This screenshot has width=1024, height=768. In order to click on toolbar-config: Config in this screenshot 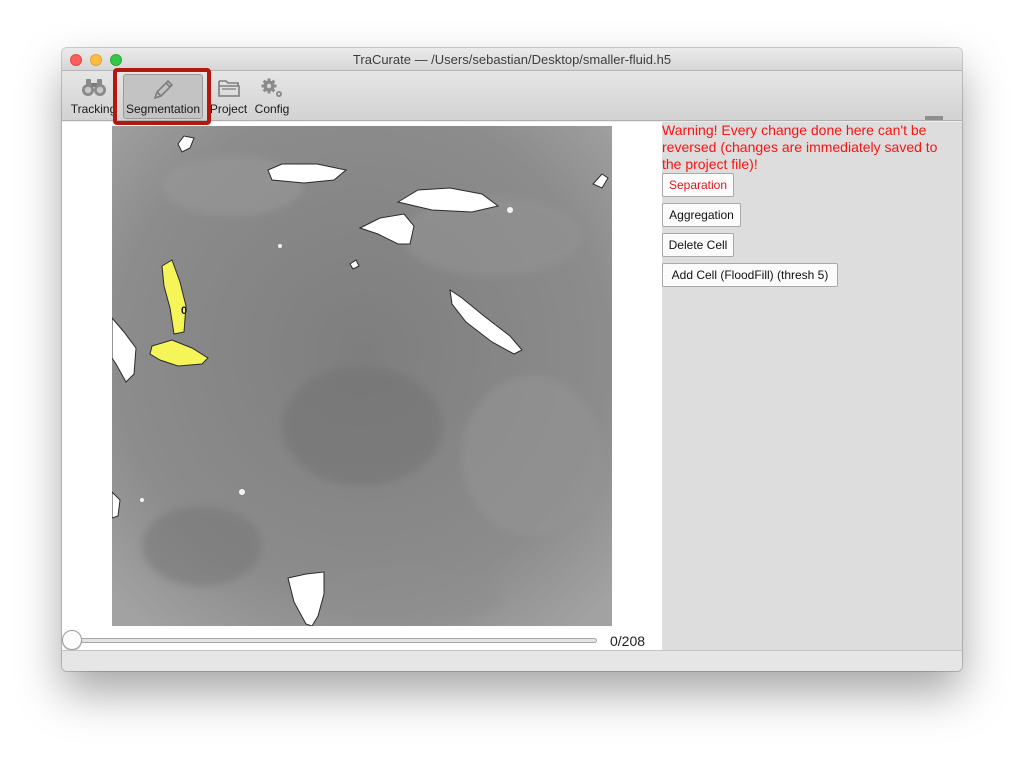, I will do `click(272, 95)`.